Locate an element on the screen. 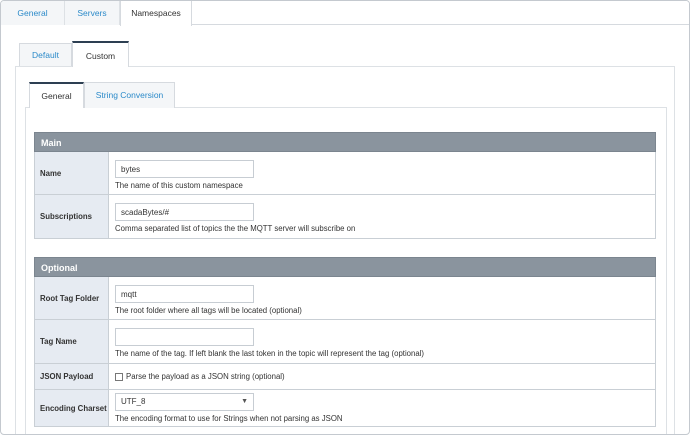 The image size is (690, 435). root-tag-folder-label: Root Tag Folder is located at coordinates (72, 298).